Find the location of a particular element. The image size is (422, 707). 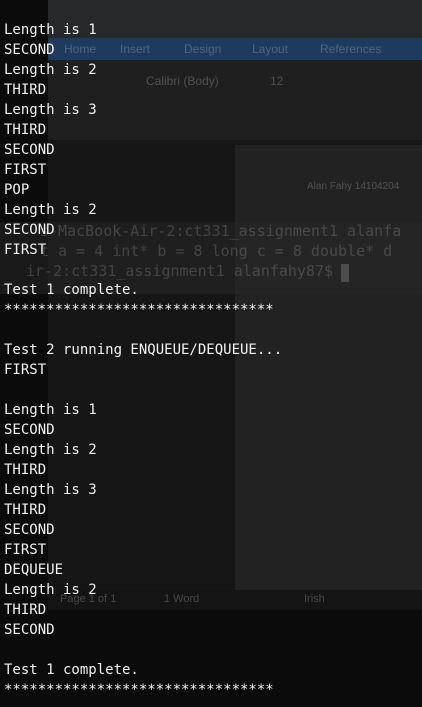

terminal-line: POP is located at coordinates (17, 190).